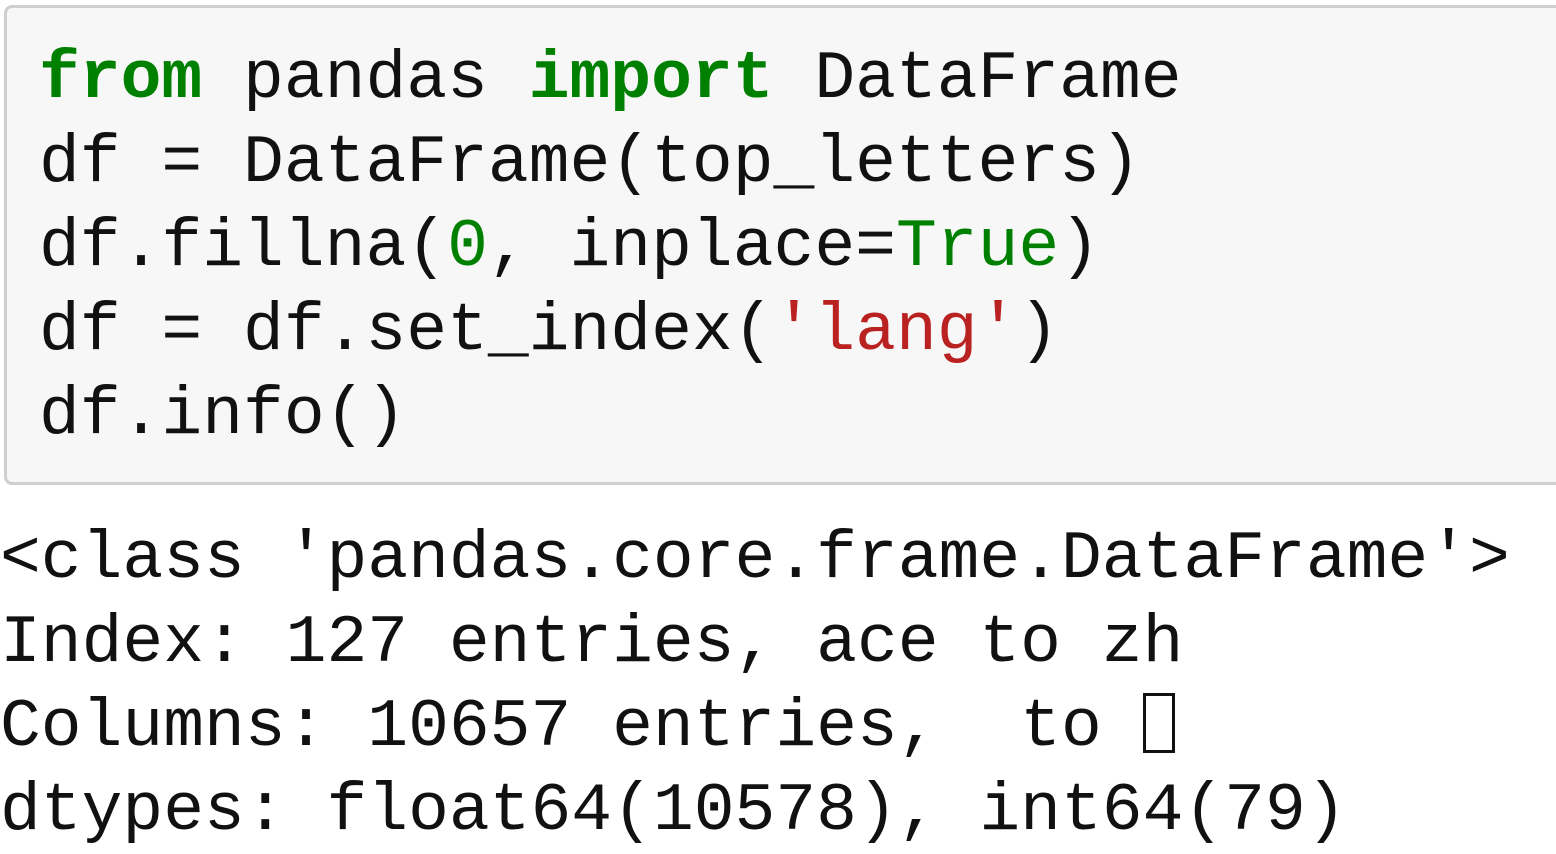 Image resolution: width=1556 pixels, height=854 pixels. I want to click on fillna-args: , inplace=, so click(691, 247).